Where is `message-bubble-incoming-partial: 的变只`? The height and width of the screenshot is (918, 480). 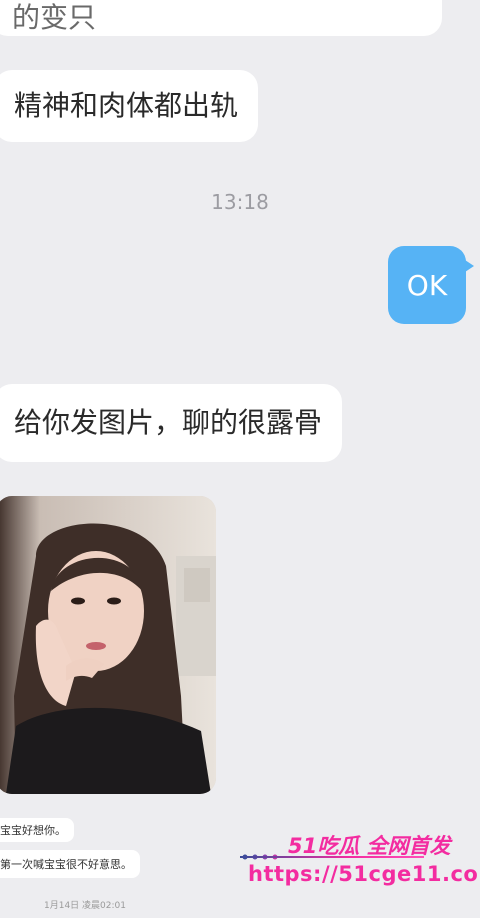
message-bubble-incoming-partial: 的变只 is located at coordinates (221, 18).